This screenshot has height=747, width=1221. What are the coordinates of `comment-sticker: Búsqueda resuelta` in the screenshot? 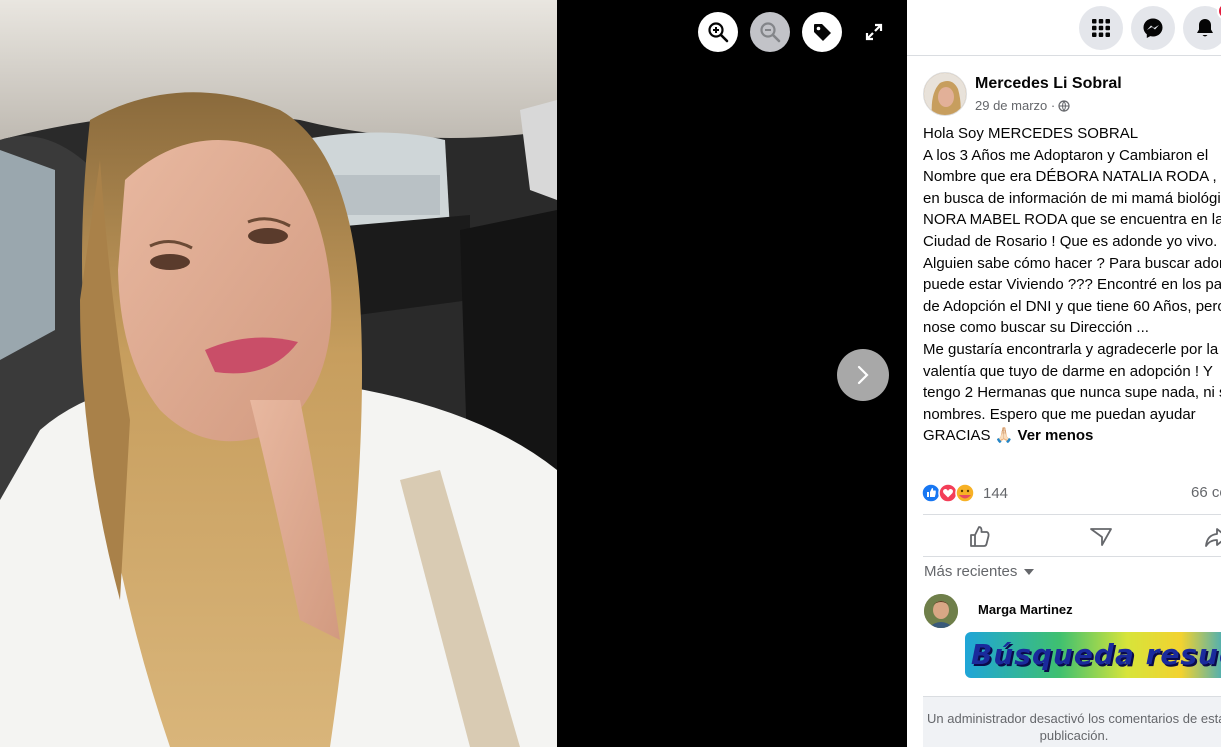 It's located at (1093, 655).